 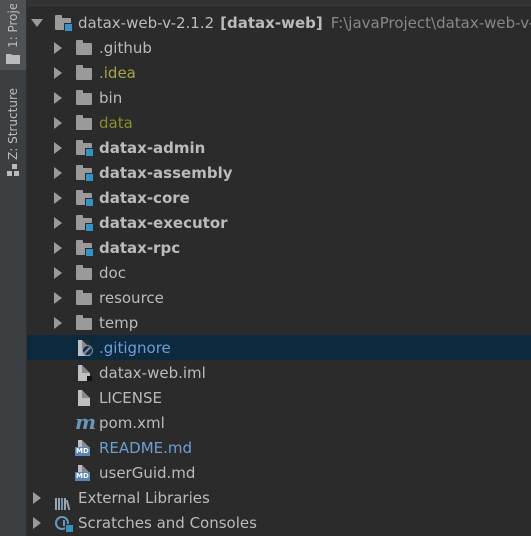 I want to click on tree-item-datax-core: datax-core, so click(x=279, y=197).